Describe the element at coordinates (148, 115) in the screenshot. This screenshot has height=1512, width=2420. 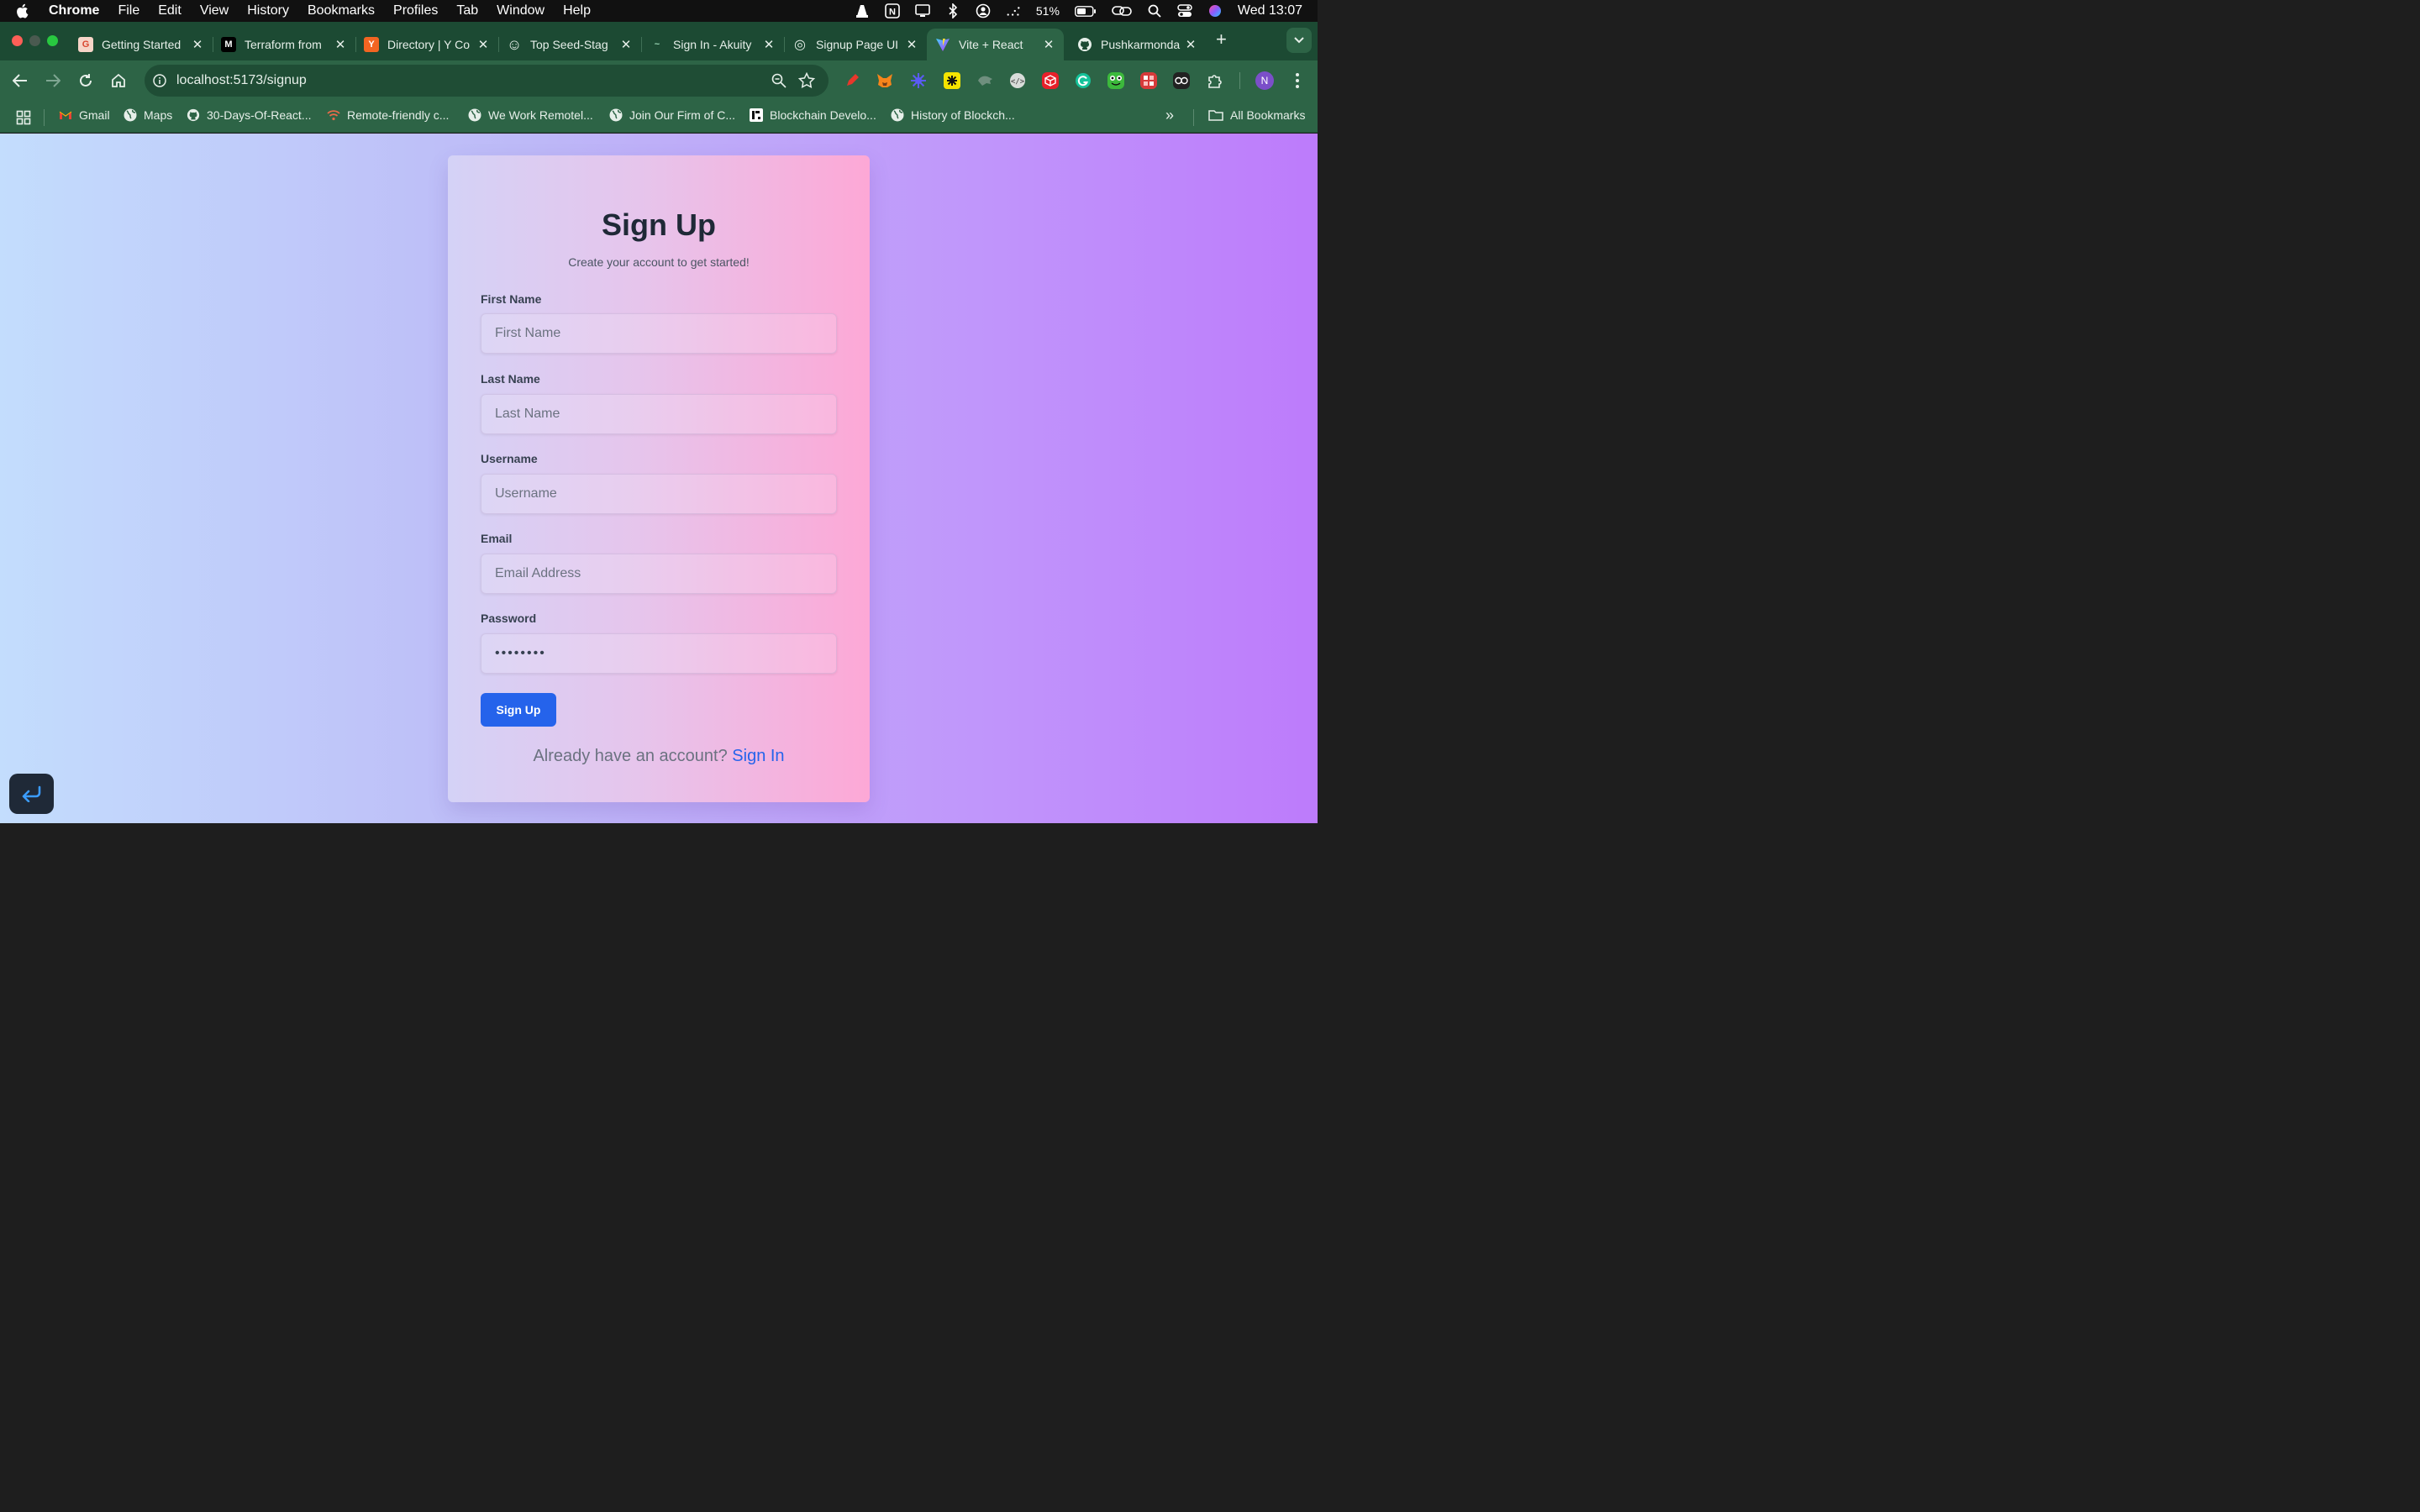
I see `bookmark-maps: Maps` at that location.